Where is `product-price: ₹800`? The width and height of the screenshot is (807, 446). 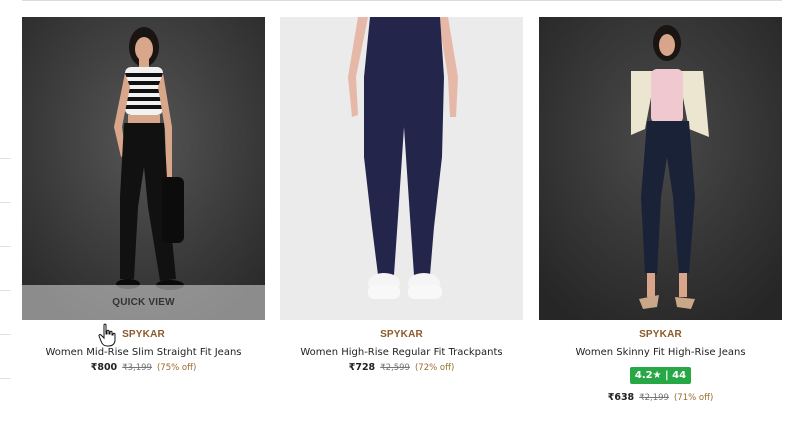
product-price: ₹800 is located at coordinates (104, 367).